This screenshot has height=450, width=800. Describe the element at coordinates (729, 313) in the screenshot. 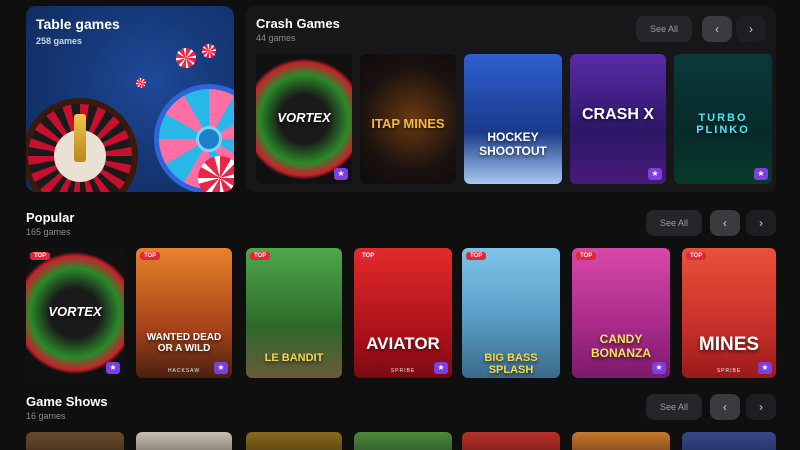

I see `game-tile-mines: TOP MINES SPRIBE ★` at that location.